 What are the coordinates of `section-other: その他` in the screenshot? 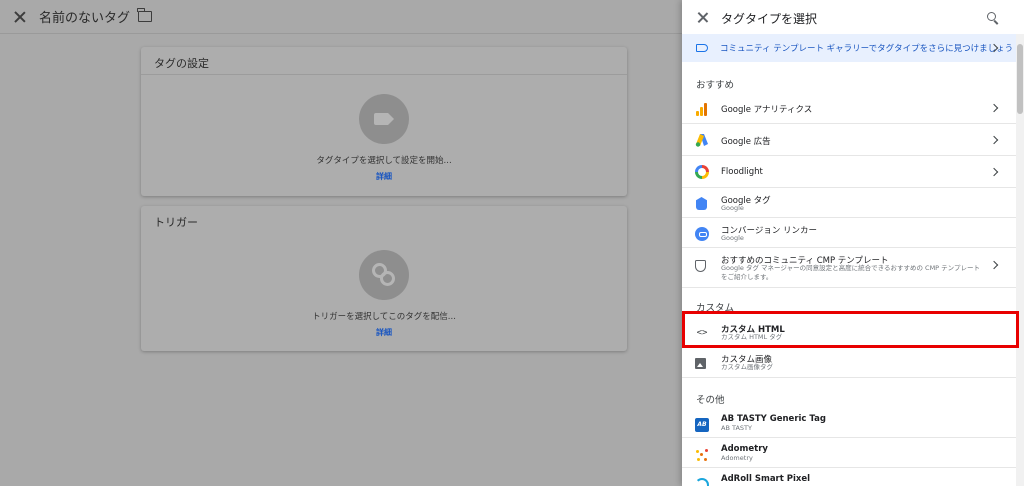 It's located at (710, 400).